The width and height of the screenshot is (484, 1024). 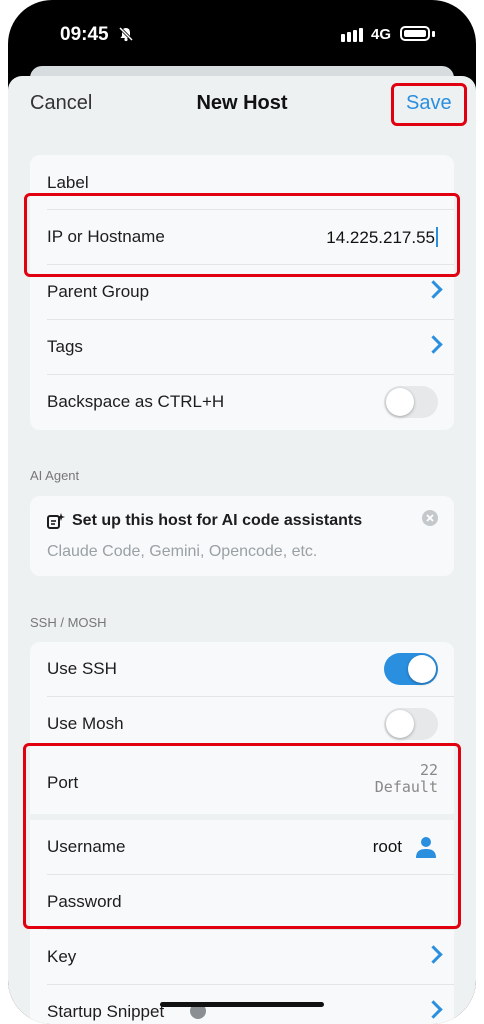 I want to click on label-field-label: Label, so click(x=68, y=182).